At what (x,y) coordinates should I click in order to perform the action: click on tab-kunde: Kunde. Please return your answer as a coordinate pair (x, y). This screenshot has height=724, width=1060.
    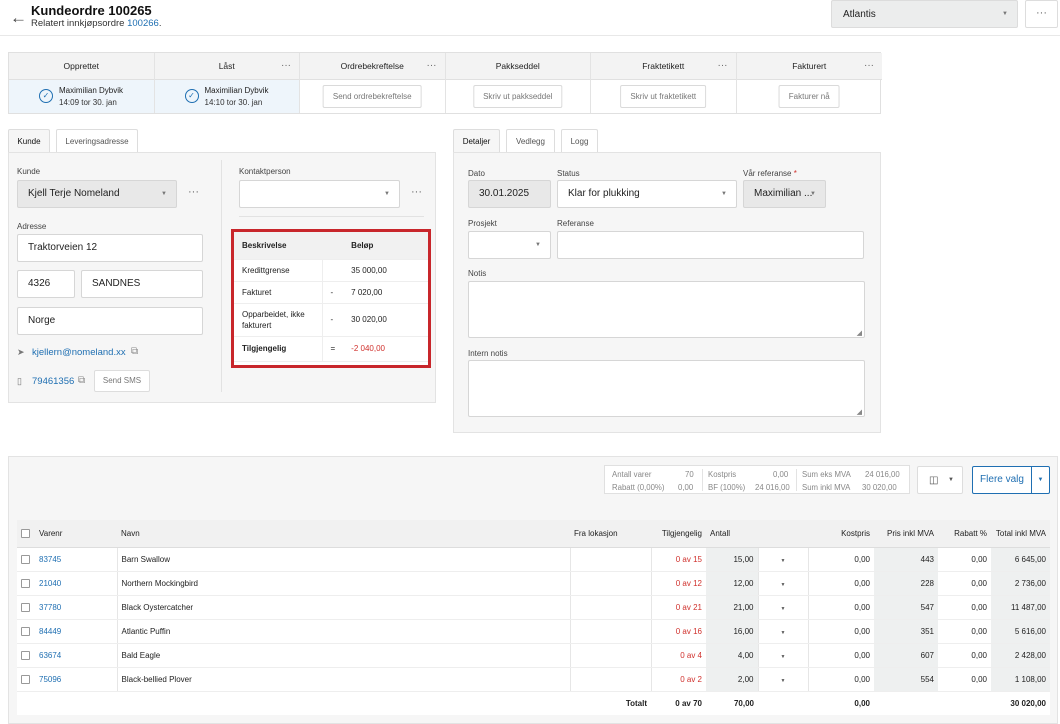
    Looking at the image, I should click on (29, 141).